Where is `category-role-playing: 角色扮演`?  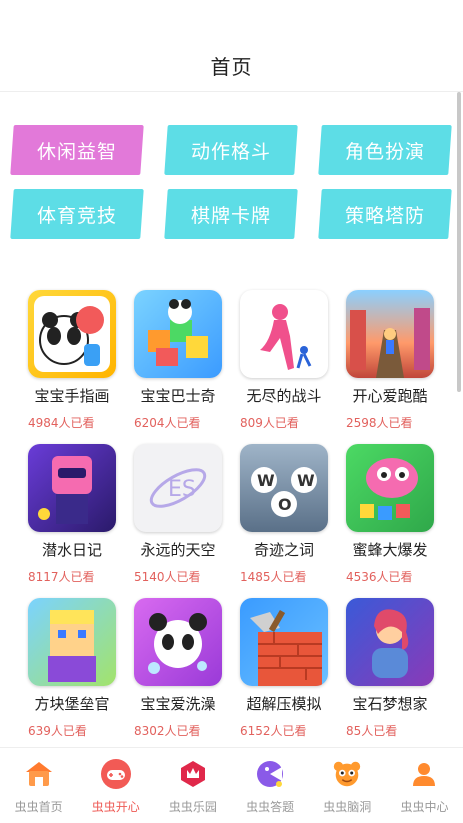 category-role-playing: 角色扮演 is located at coordinates (385, 150).